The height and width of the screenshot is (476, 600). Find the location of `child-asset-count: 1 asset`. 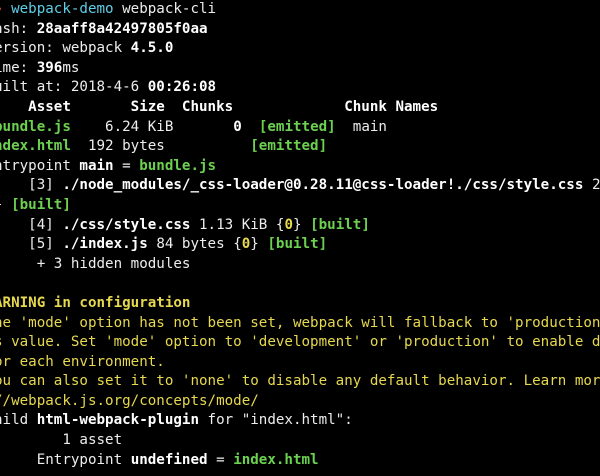

child-asset-count: 1 asset is located at coordinates (92, 440).